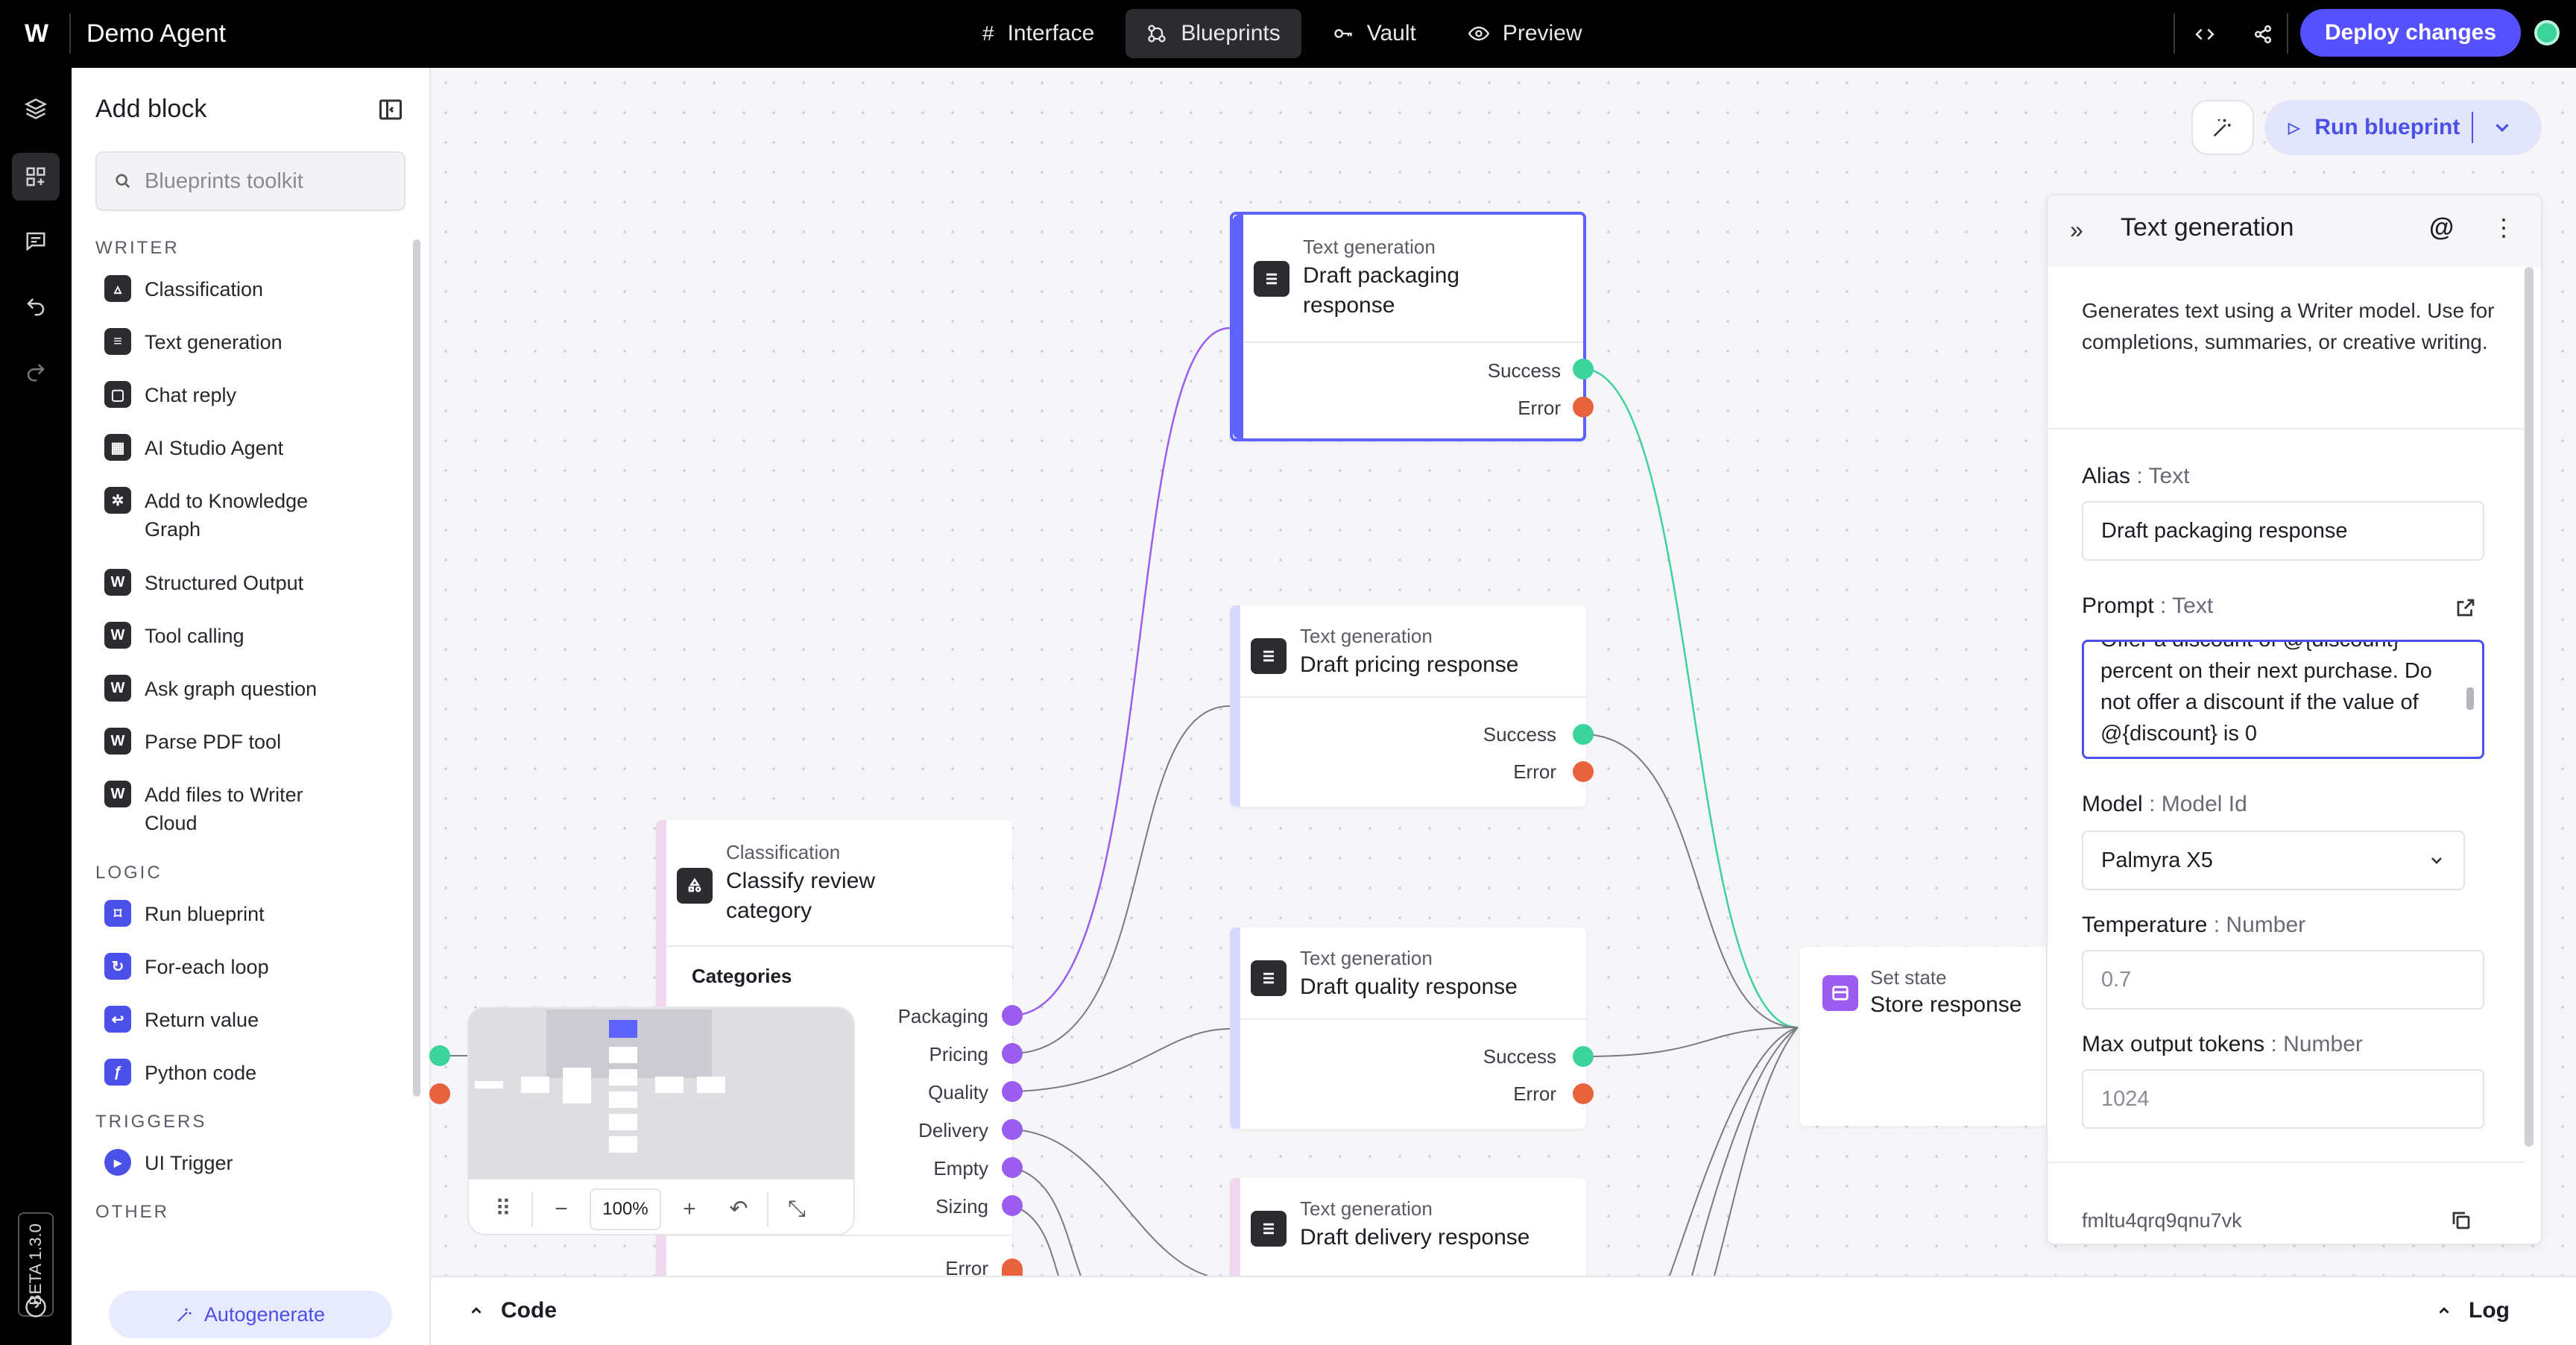 The height and width of the screenshot is (1345, 2576). What do you see at coordinates (2444, 1310) in the screenshot?
I see `chevron-up-icon` at bounding box center [2444, 1310].